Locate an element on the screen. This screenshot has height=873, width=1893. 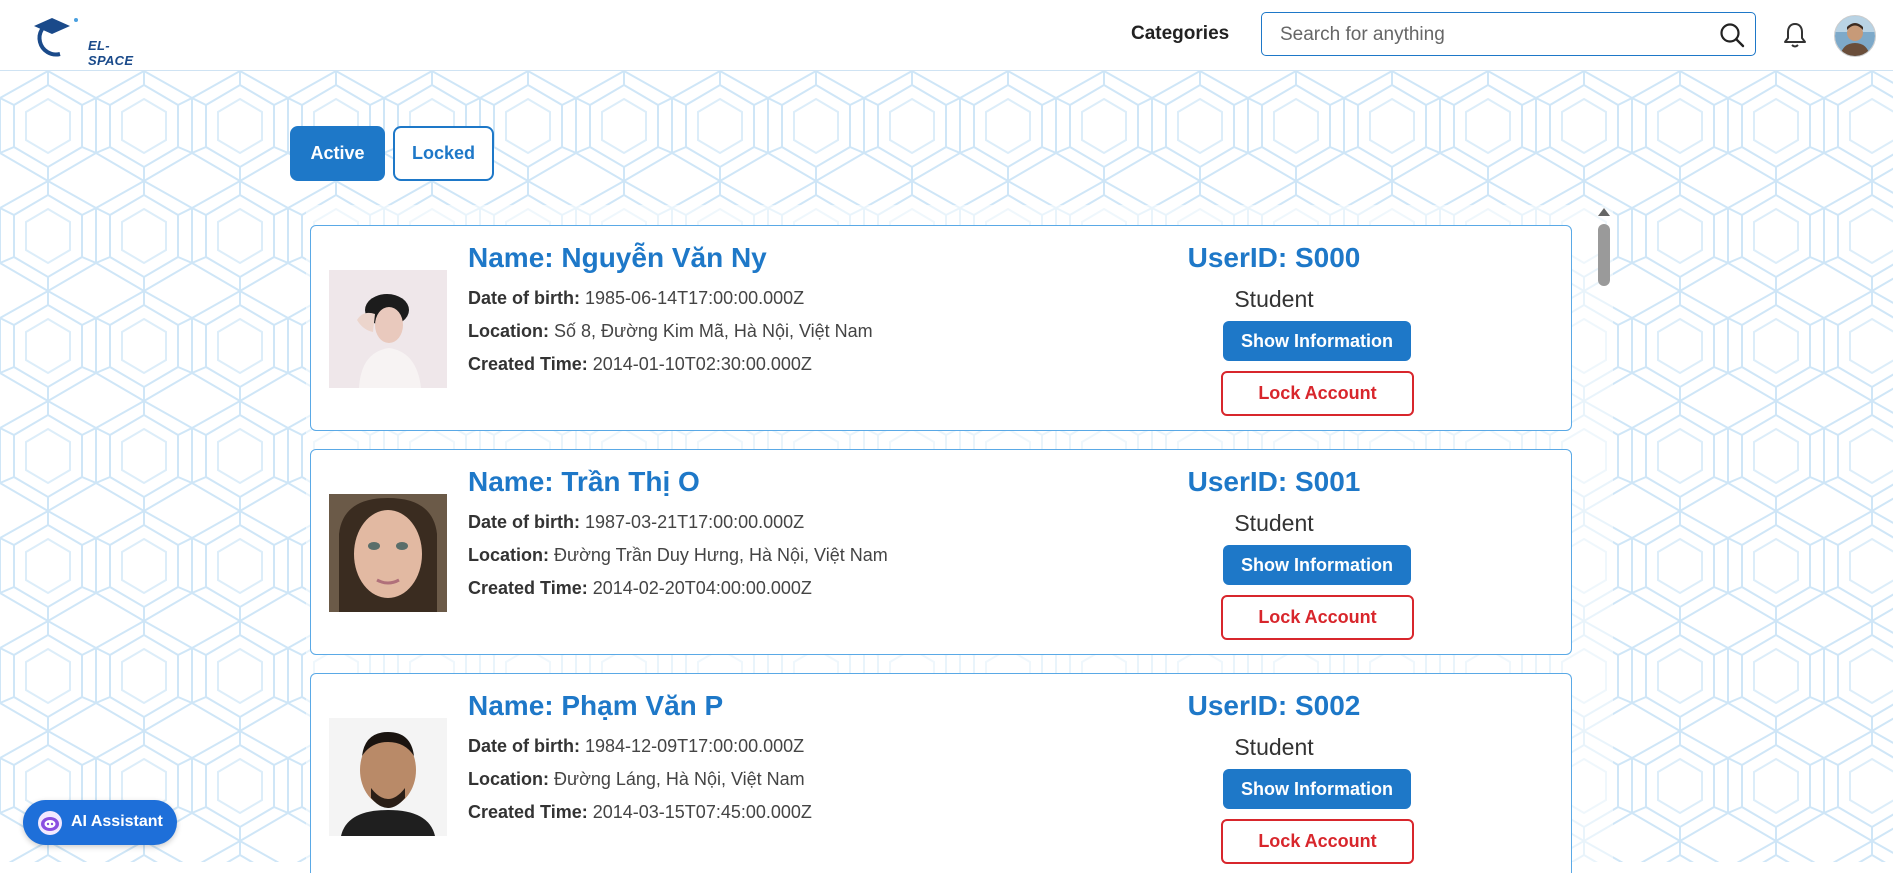
dob-value: 1987-03-21T17:00:00.000Z is located at coordinates (695, 522).